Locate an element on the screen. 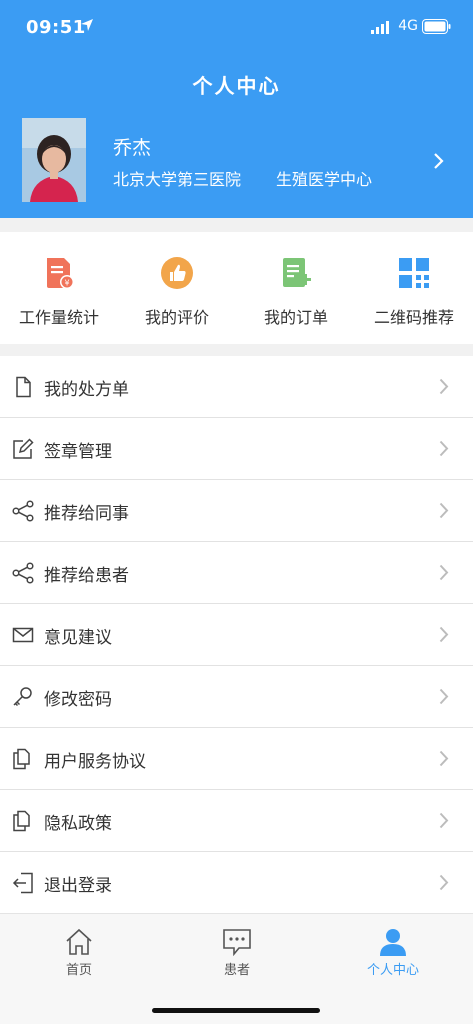  menu-label: 退出登录 is located at coordinates (78, 886).